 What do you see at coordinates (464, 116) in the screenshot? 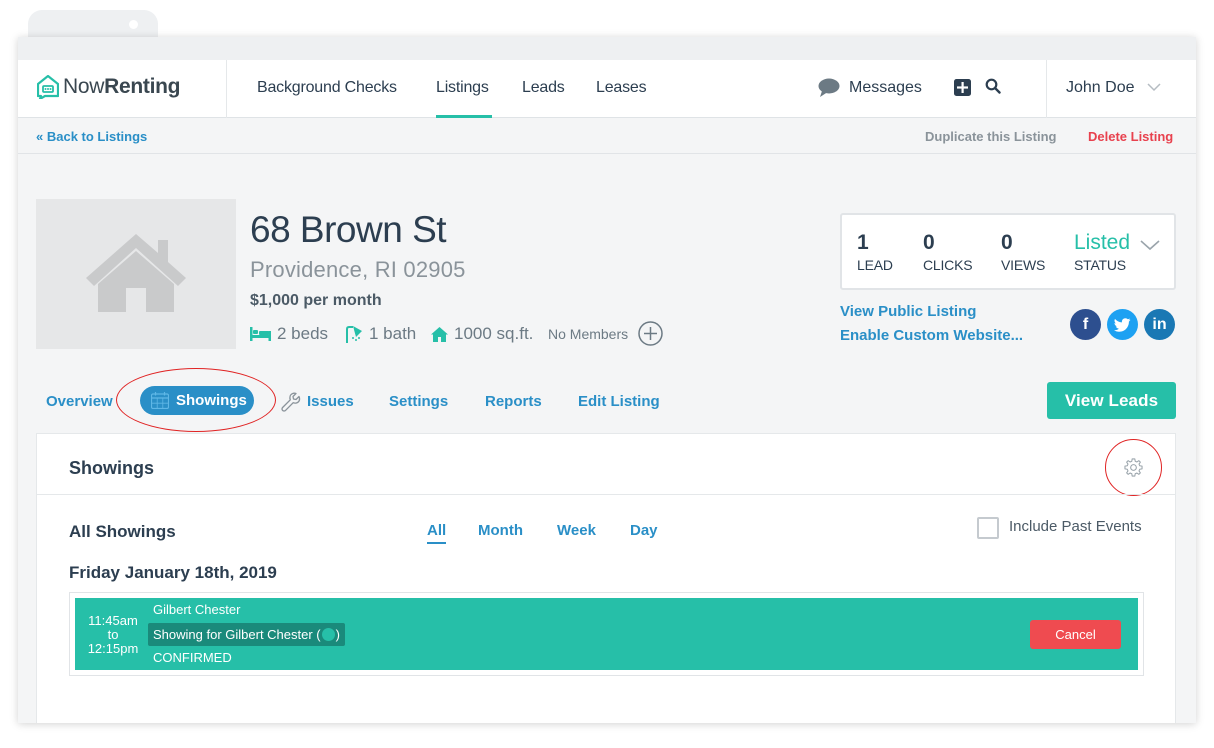
I see `nav-active-indicator` at bounding box center [464, 116].